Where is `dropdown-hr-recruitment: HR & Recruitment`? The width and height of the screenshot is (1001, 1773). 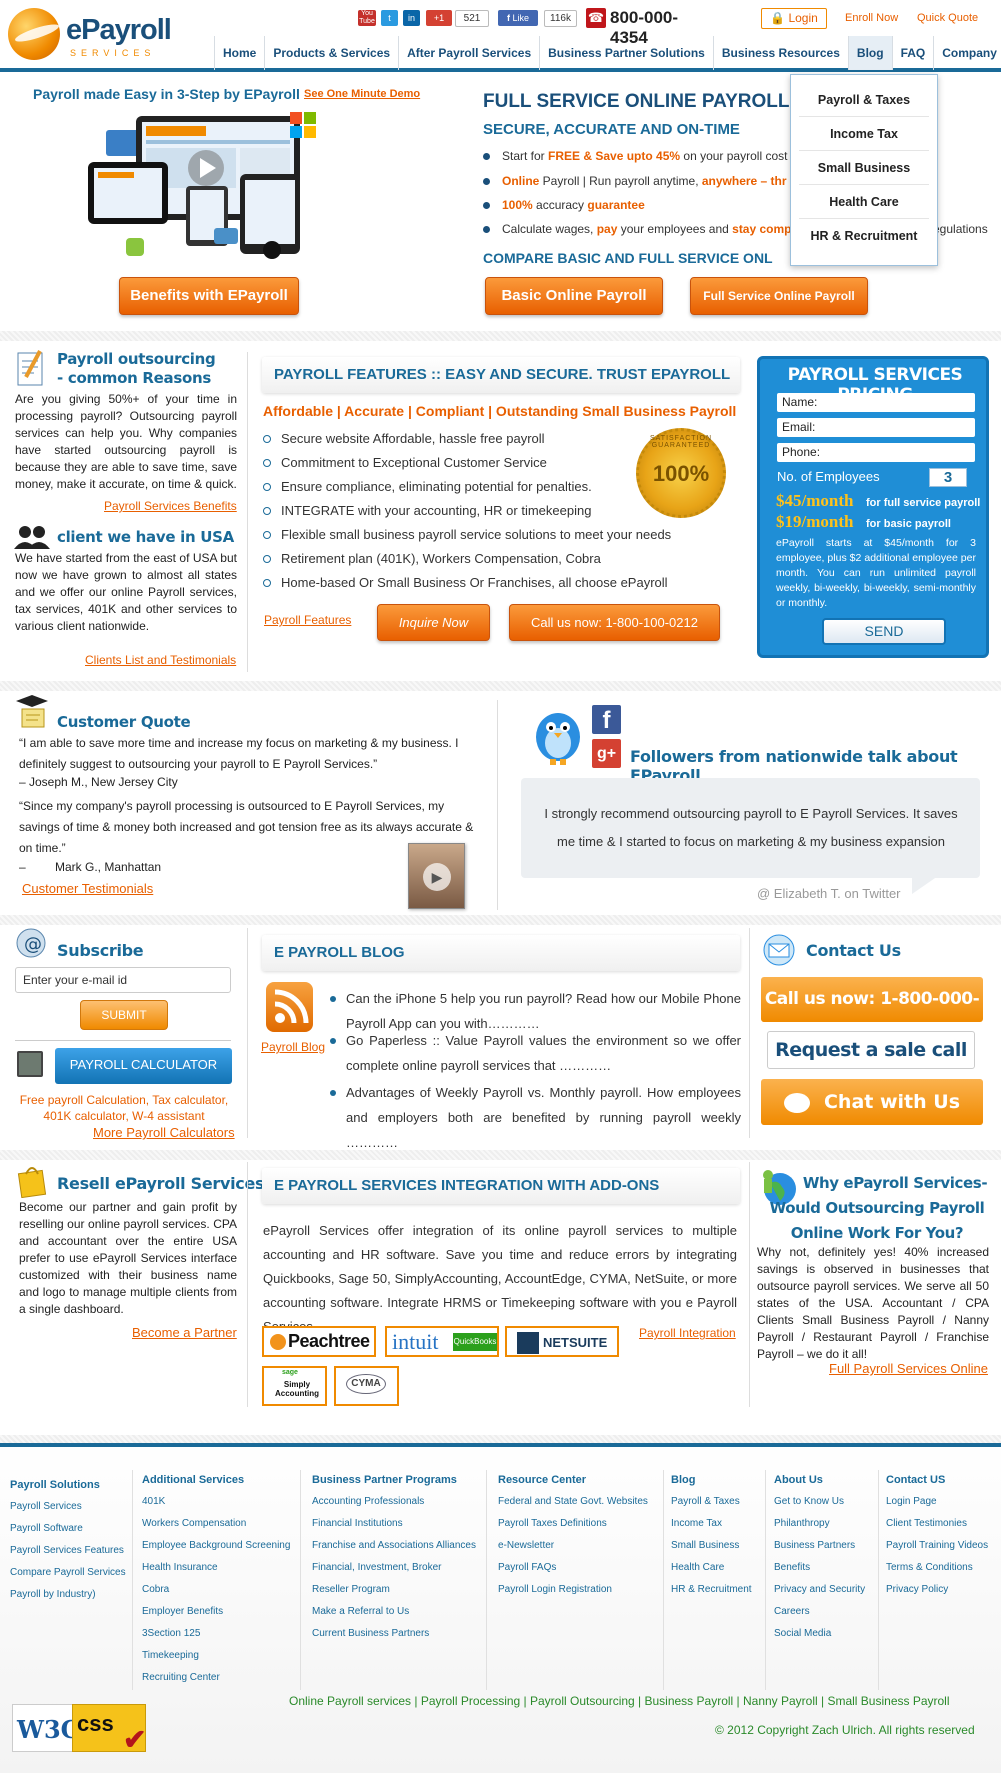 dropdown-hr-recruitment: HR & Recruitment is located at coordinates (864, 236).